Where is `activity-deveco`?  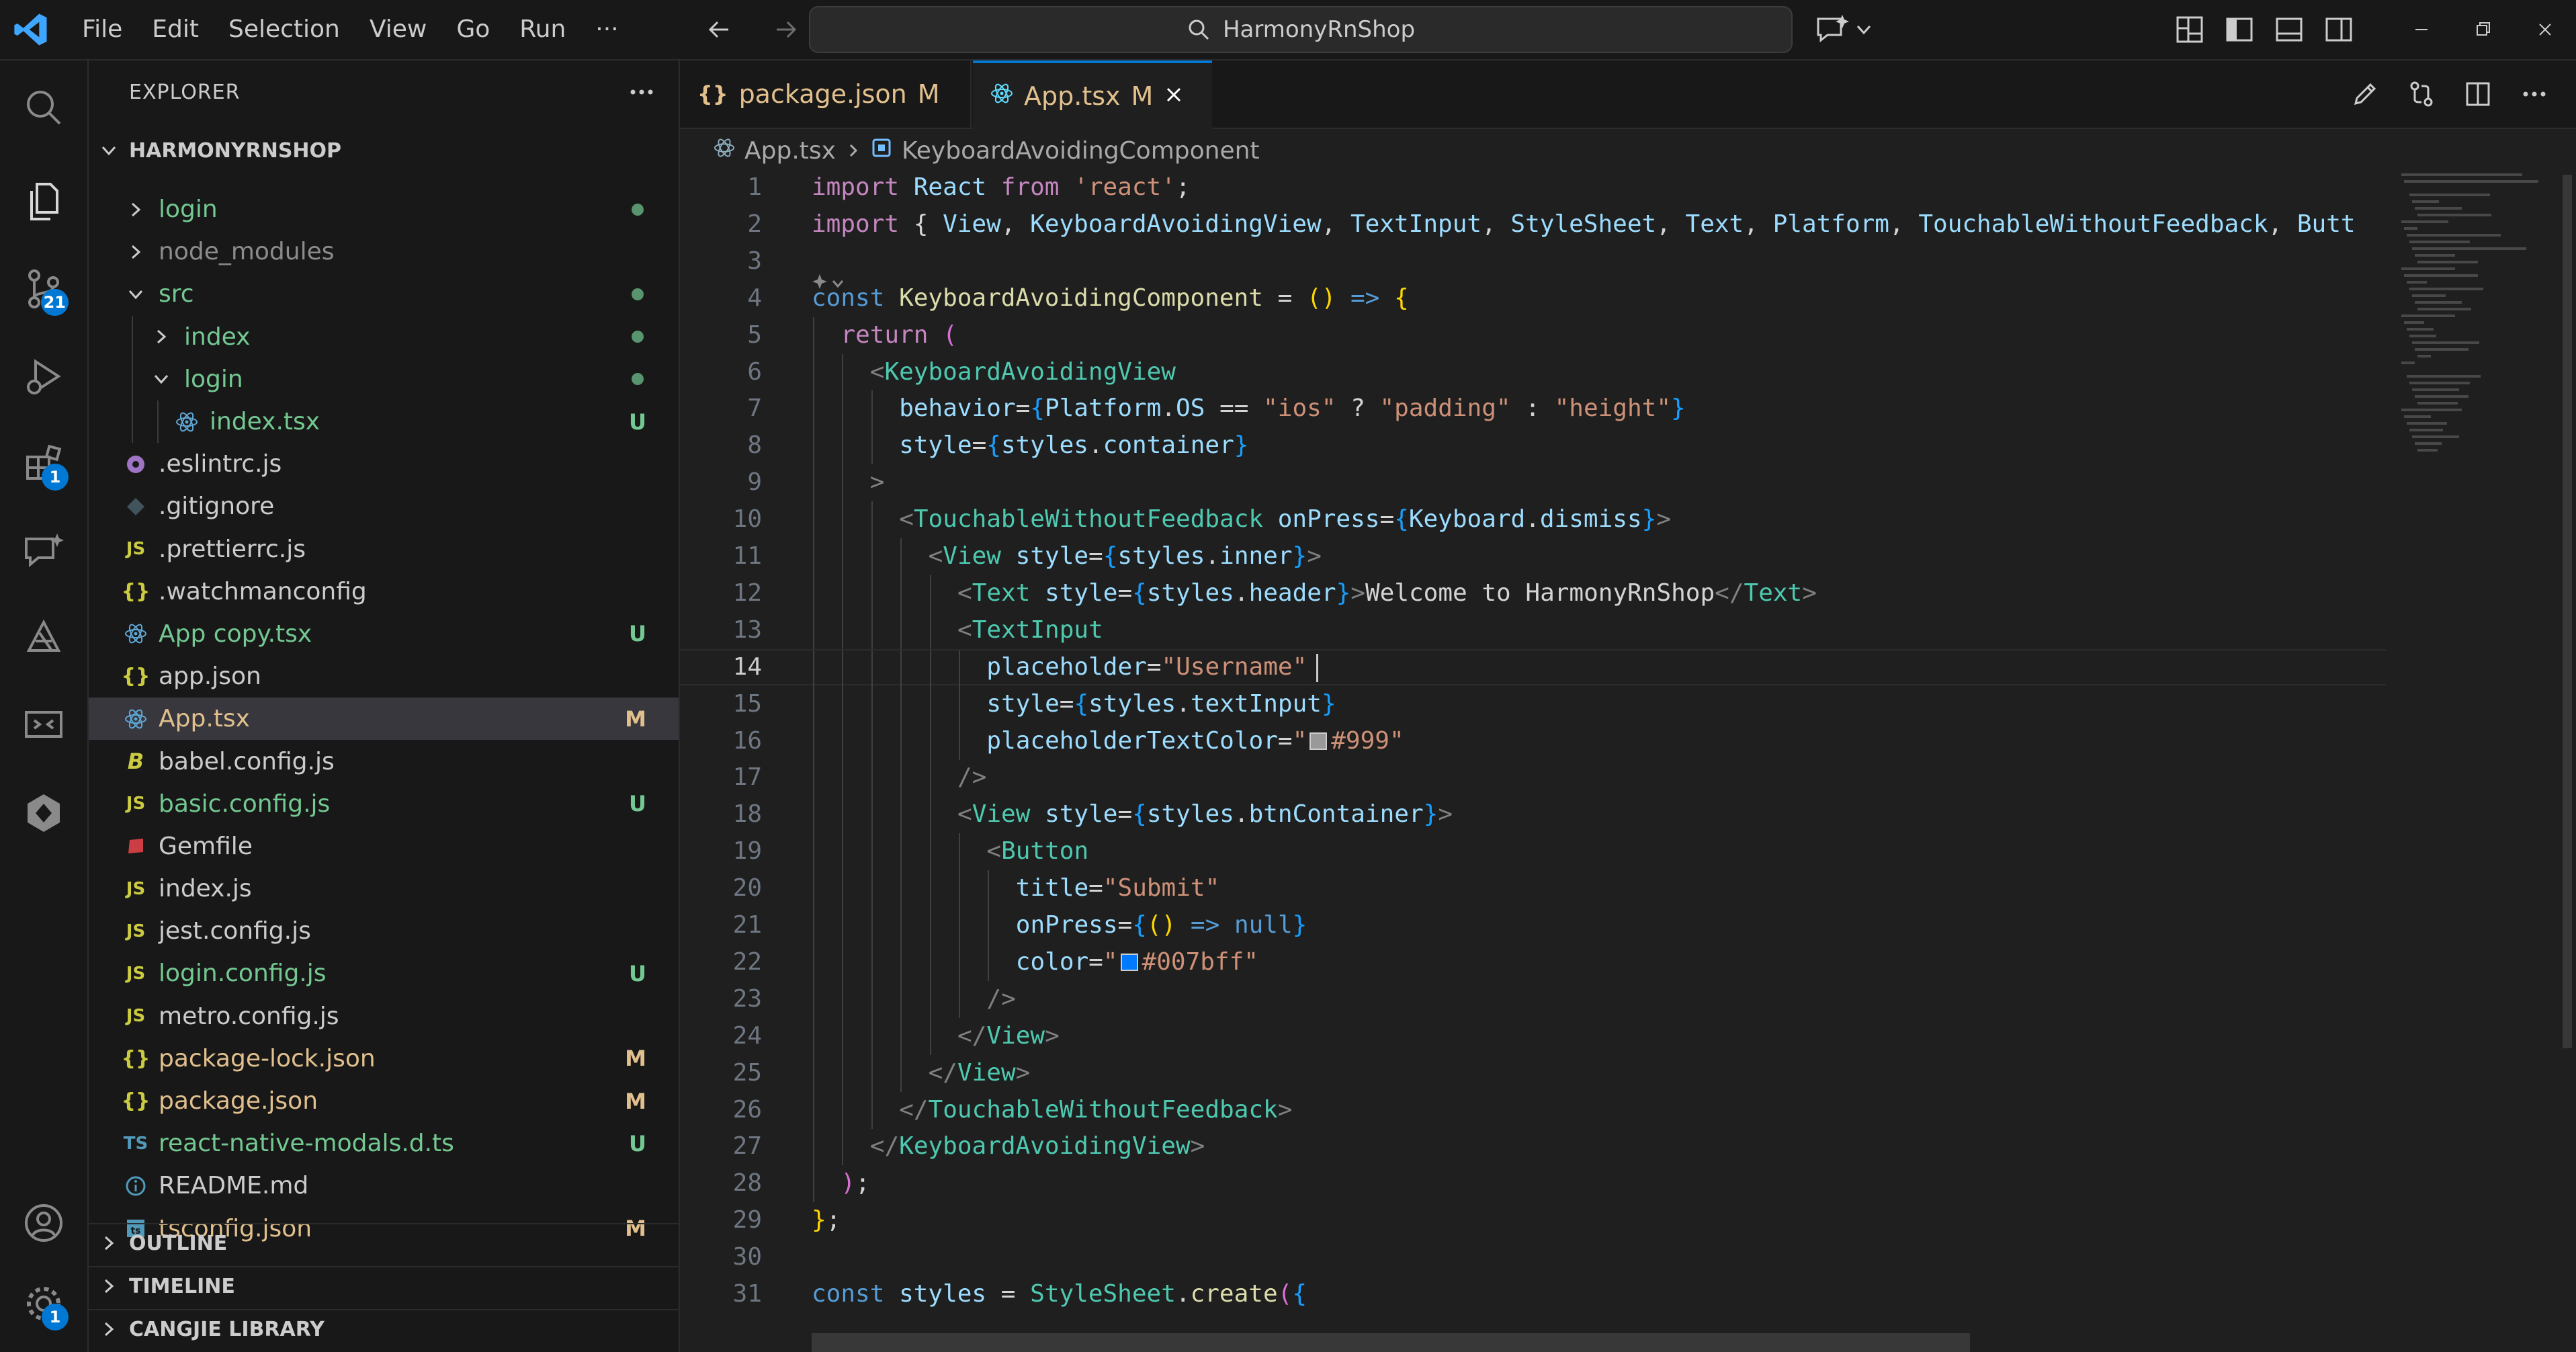
activity-deveco is located at coordinates (43, 813).